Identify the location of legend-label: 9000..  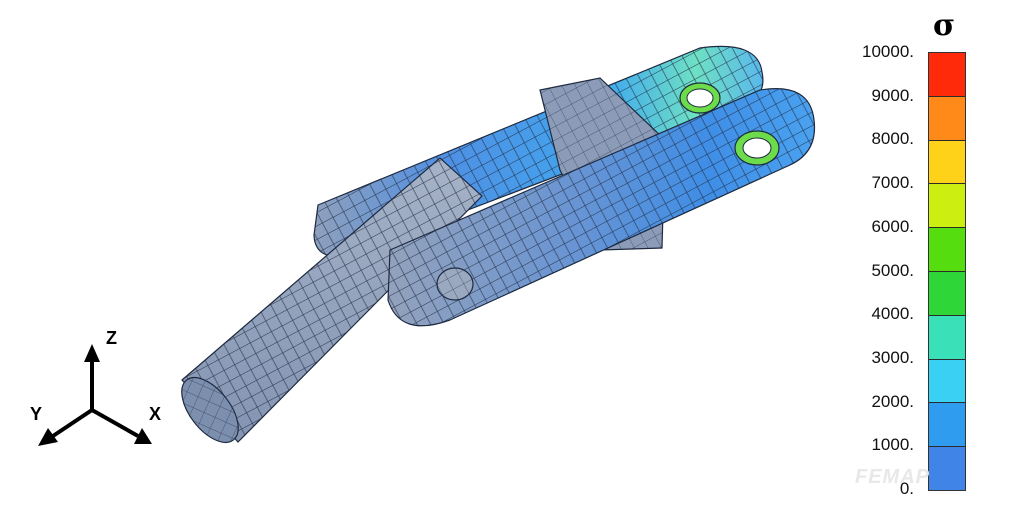
(892, 95).